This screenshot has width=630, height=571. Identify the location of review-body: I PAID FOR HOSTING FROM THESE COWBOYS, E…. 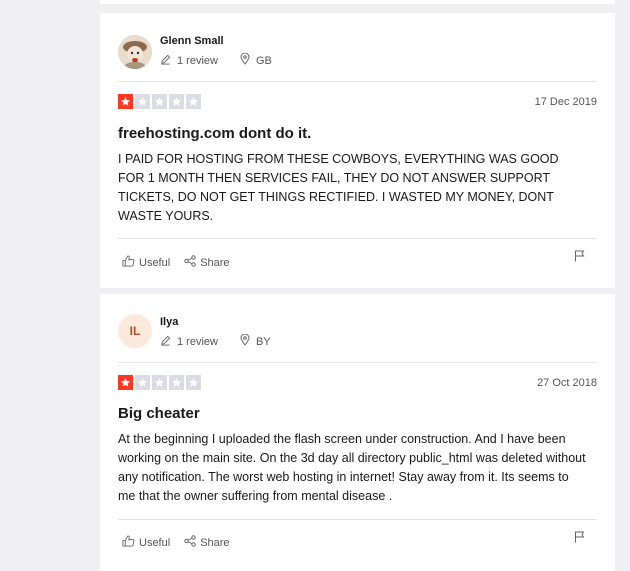
(338, 187).